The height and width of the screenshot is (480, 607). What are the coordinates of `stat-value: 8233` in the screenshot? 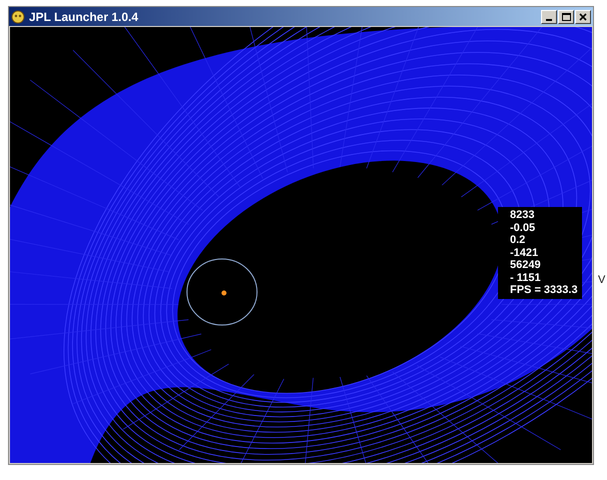 It's located at (522, 215).